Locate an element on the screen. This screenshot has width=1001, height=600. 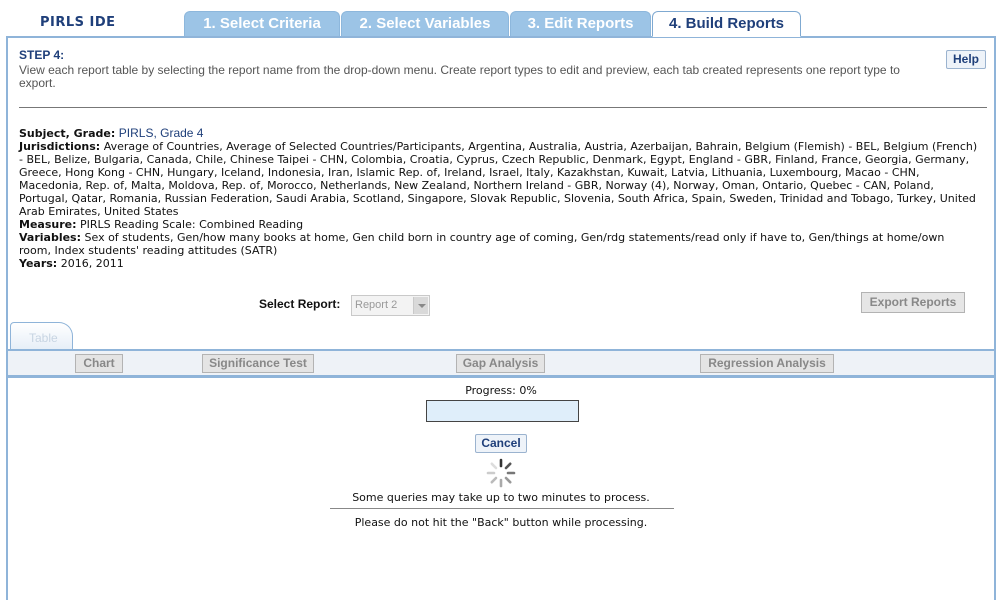
subject-line: Subject, Grade: PIRLS, Grade 4 is located at coordinates (499, 133).